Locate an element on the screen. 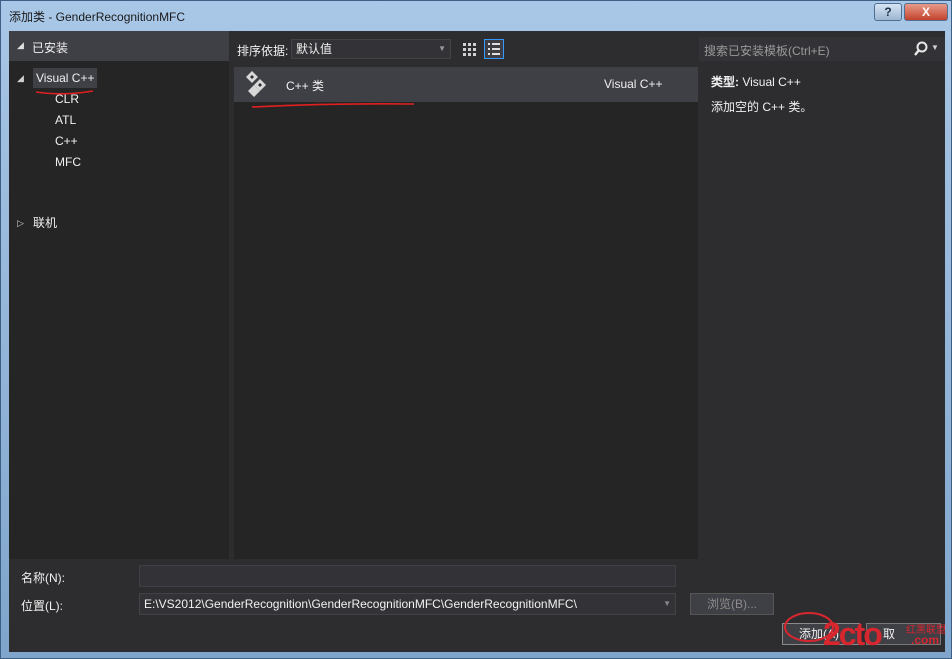 This screenshot has width=952, height=659. tree-item-visual-cpp: ◢ Visual C++ is located at coordinates (57, 78).